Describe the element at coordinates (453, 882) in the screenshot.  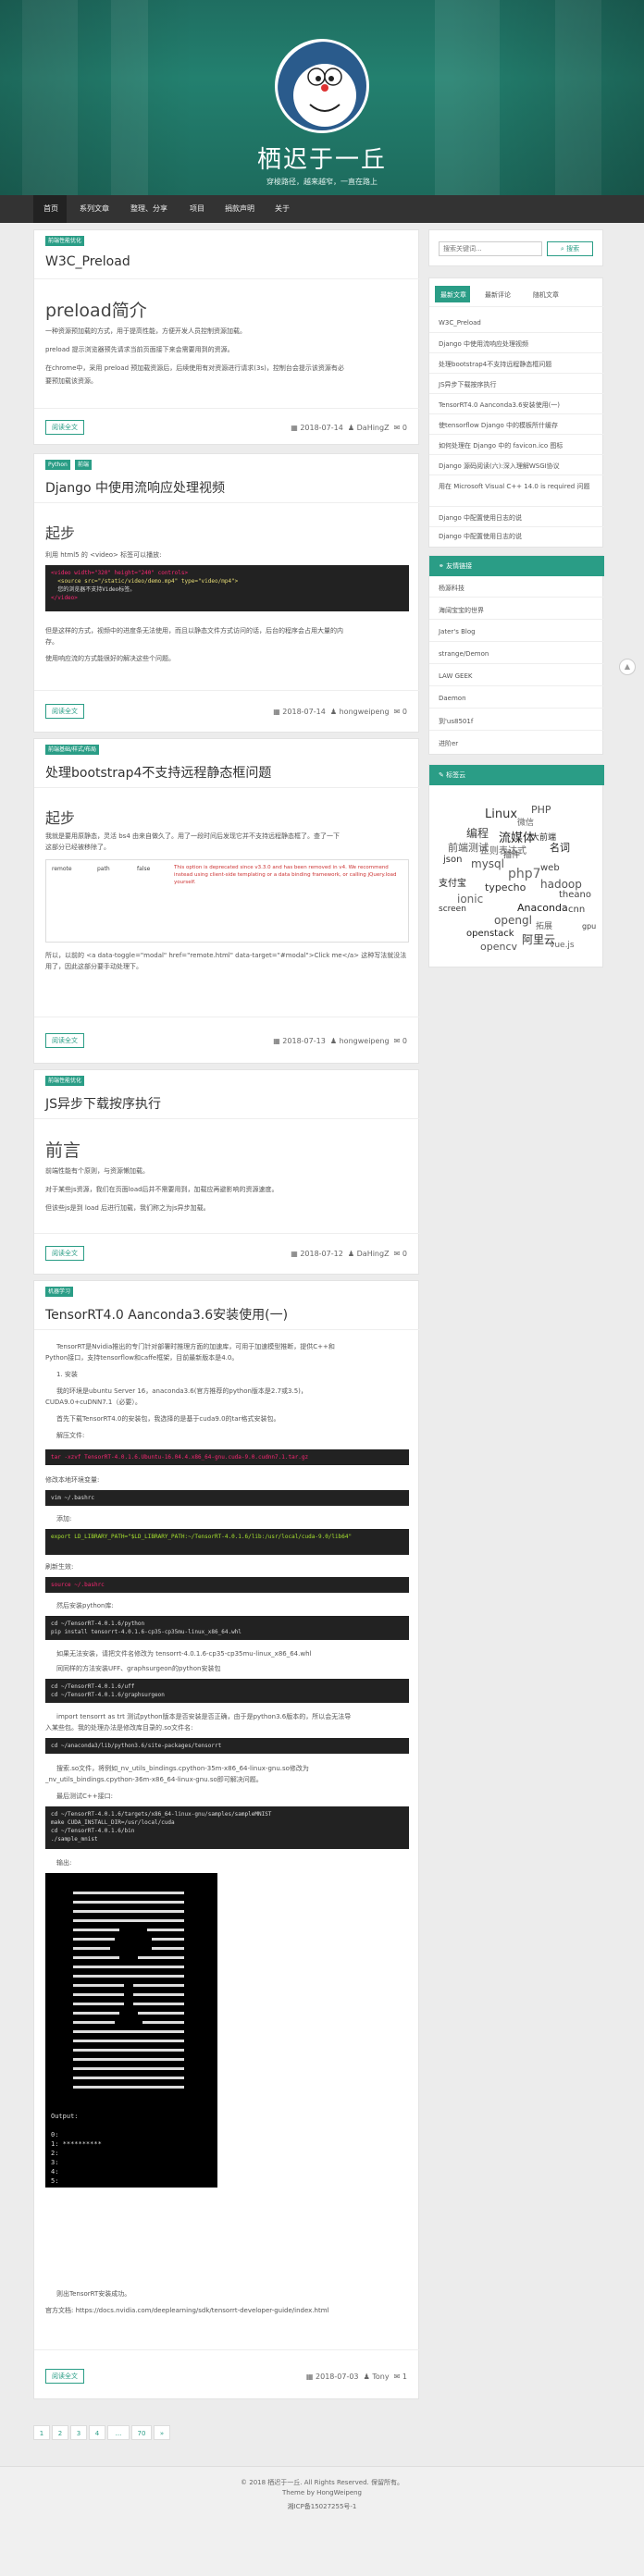
I see `tag-link: 支付宝` at that location.